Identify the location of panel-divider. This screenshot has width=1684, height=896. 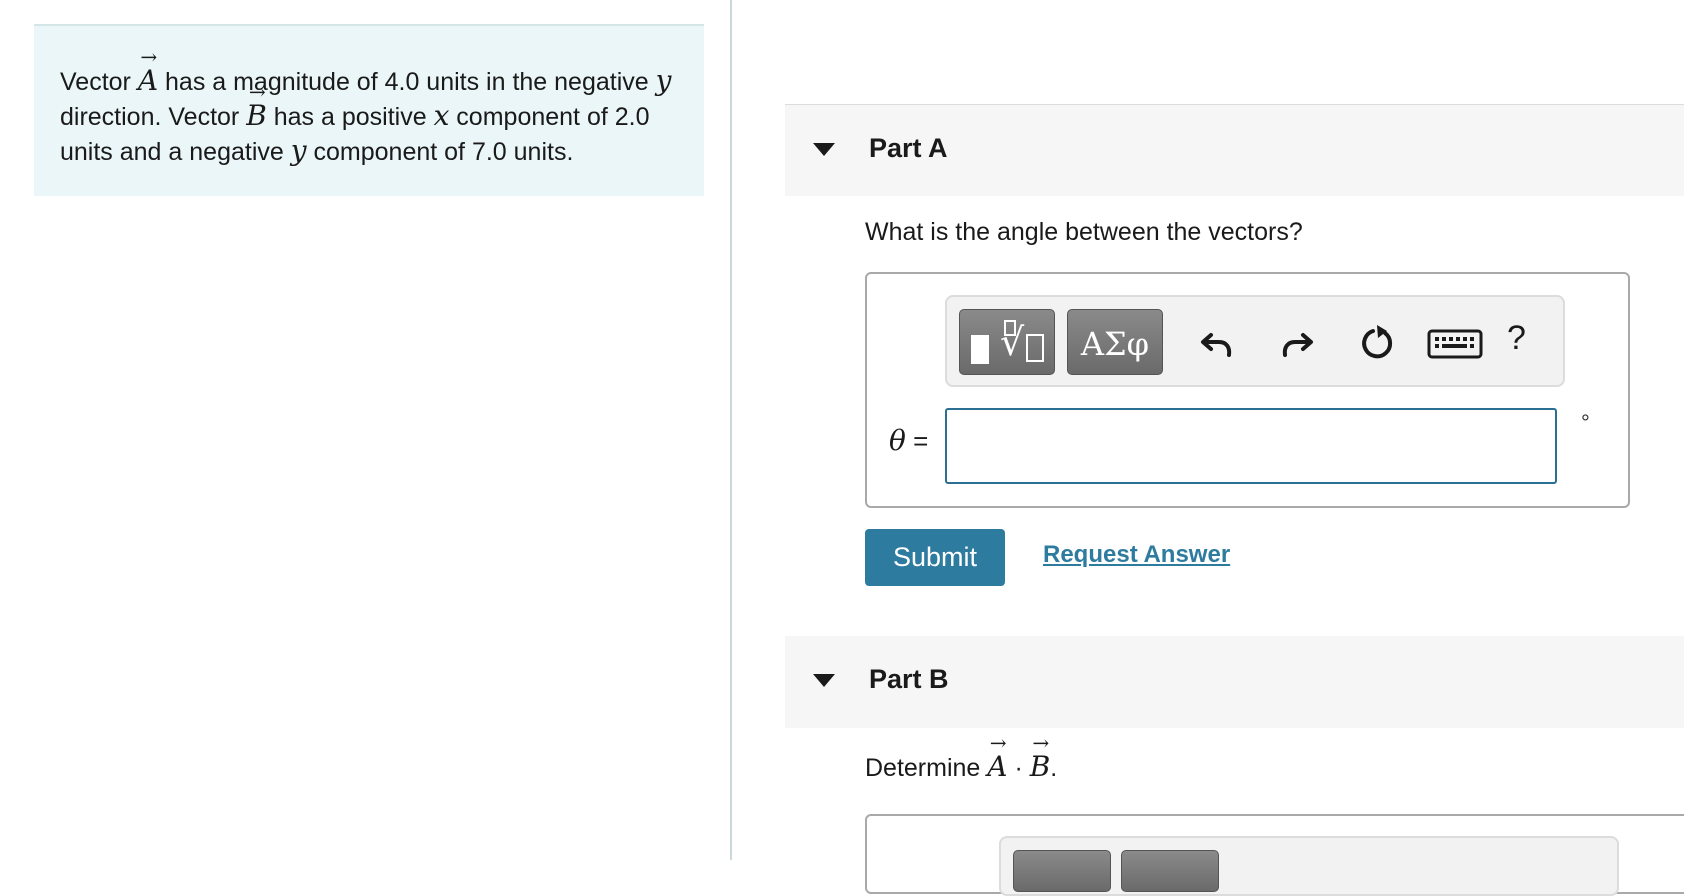
(731, 430).